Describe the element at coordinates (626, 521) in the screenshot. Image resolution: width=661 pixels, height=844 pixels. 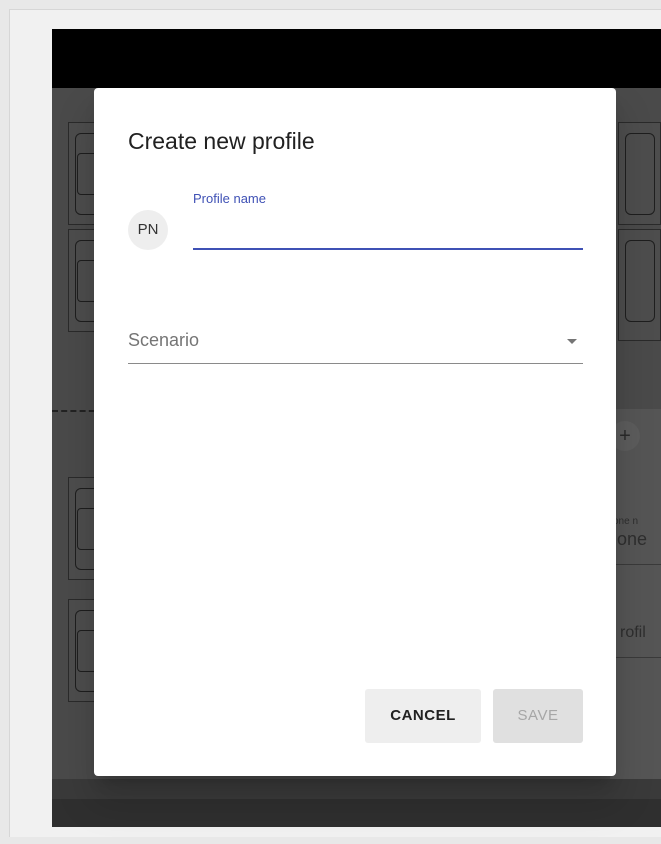
I see `zone-name-label: one n` at that location.